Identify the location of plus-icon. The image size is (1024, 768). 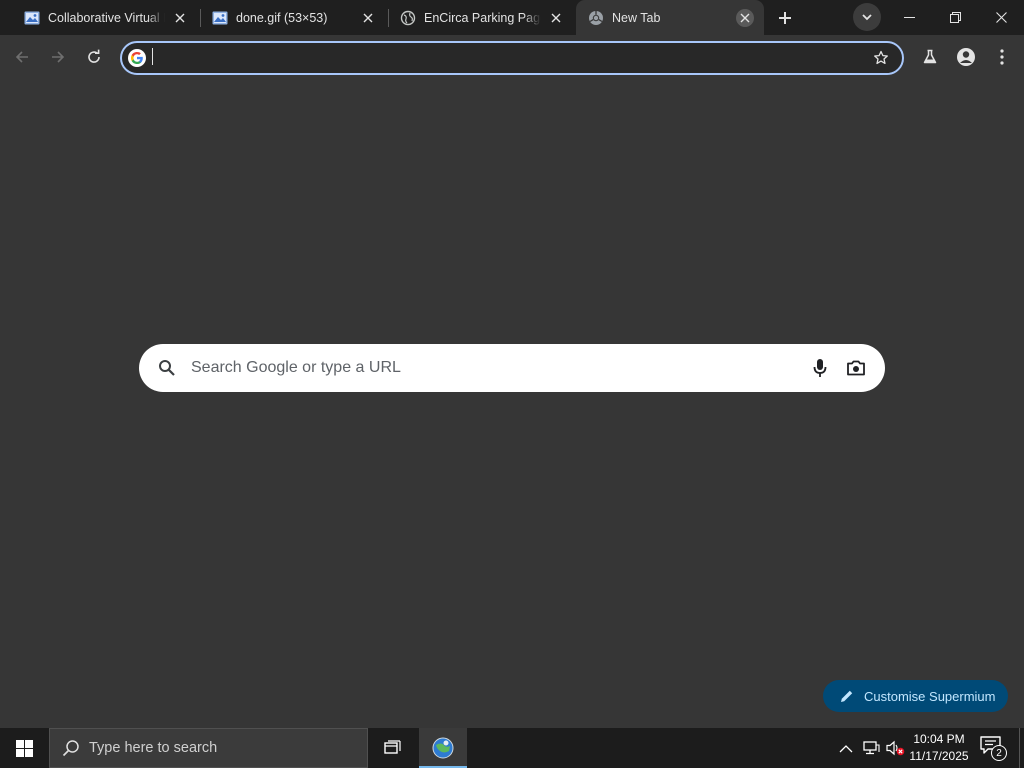
(785, 18).